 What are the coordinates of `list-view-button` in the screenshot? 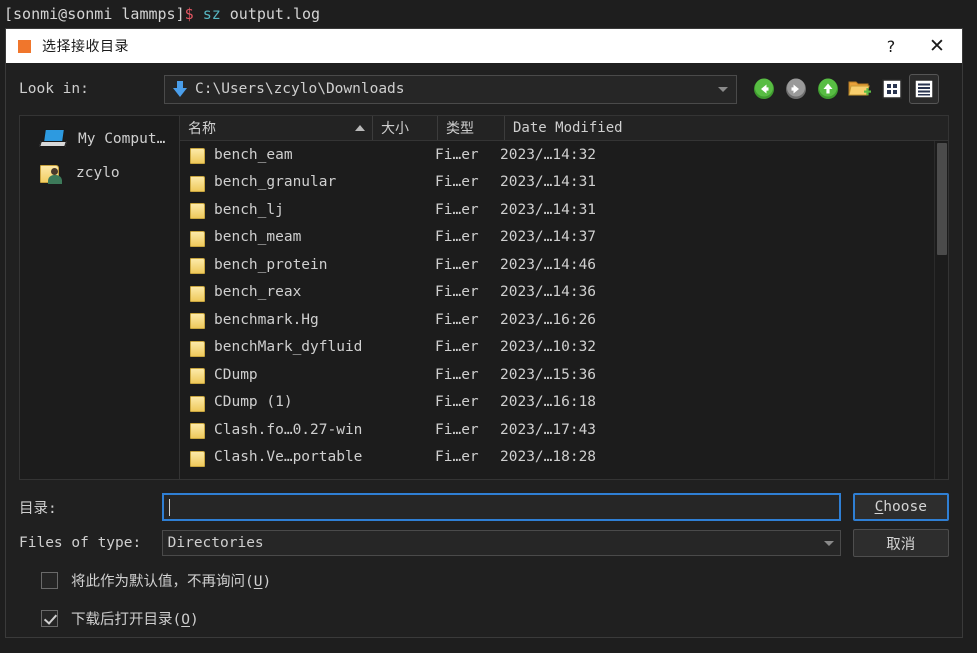 It's located at (892, 89).